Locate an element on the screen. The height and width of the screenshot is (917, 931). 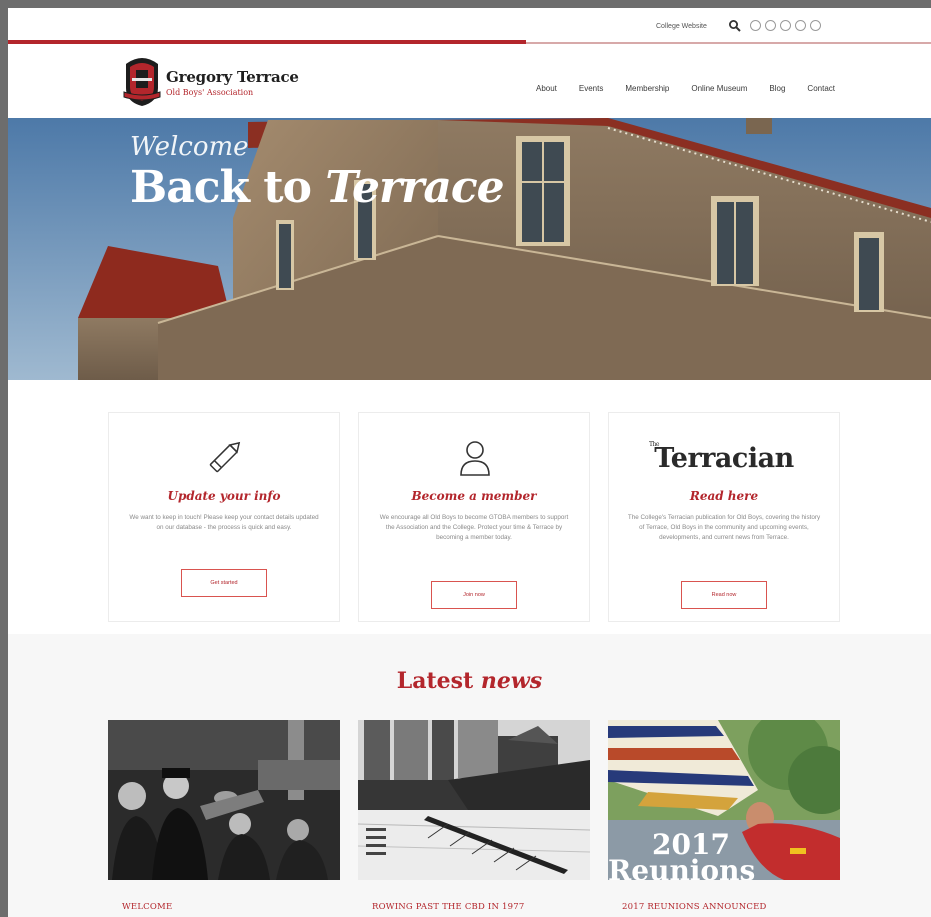
user-icon is located at coordinates (474, 457).